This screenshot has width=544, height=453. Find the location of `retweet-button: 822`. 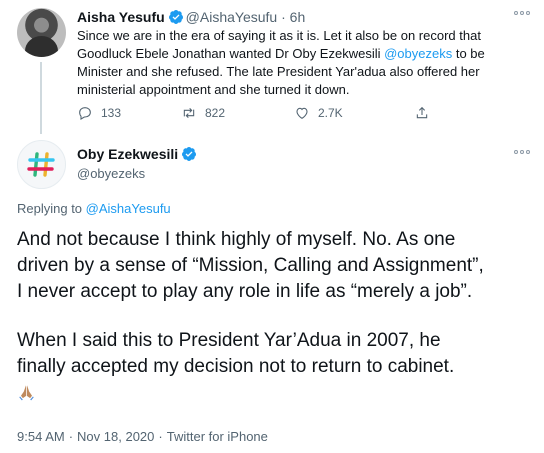

retweet-button: 822 is located at coordinates (203, 113).